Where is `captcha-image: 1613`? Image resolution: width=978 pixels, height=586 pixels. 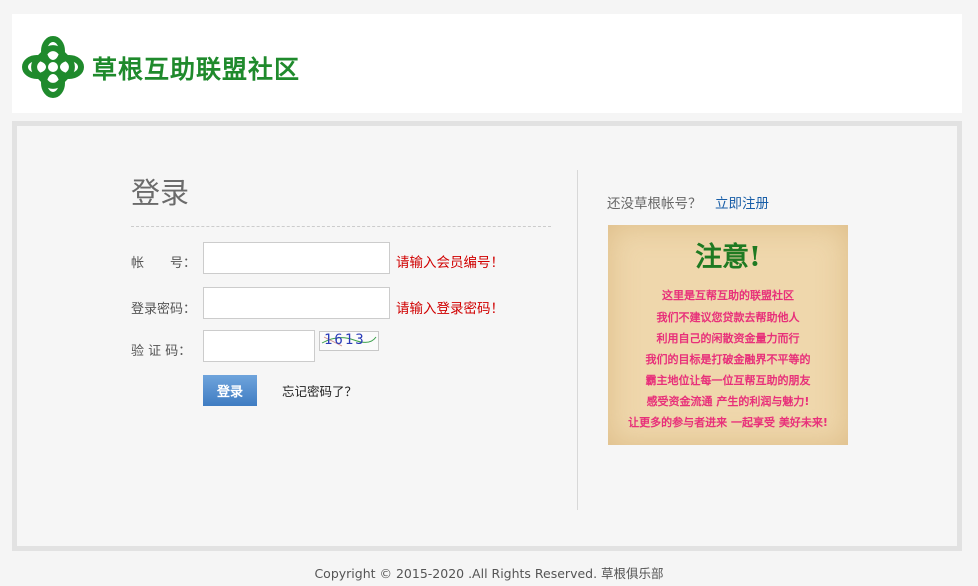 captcha-image: 1613 is located at coordinates (349, 341).